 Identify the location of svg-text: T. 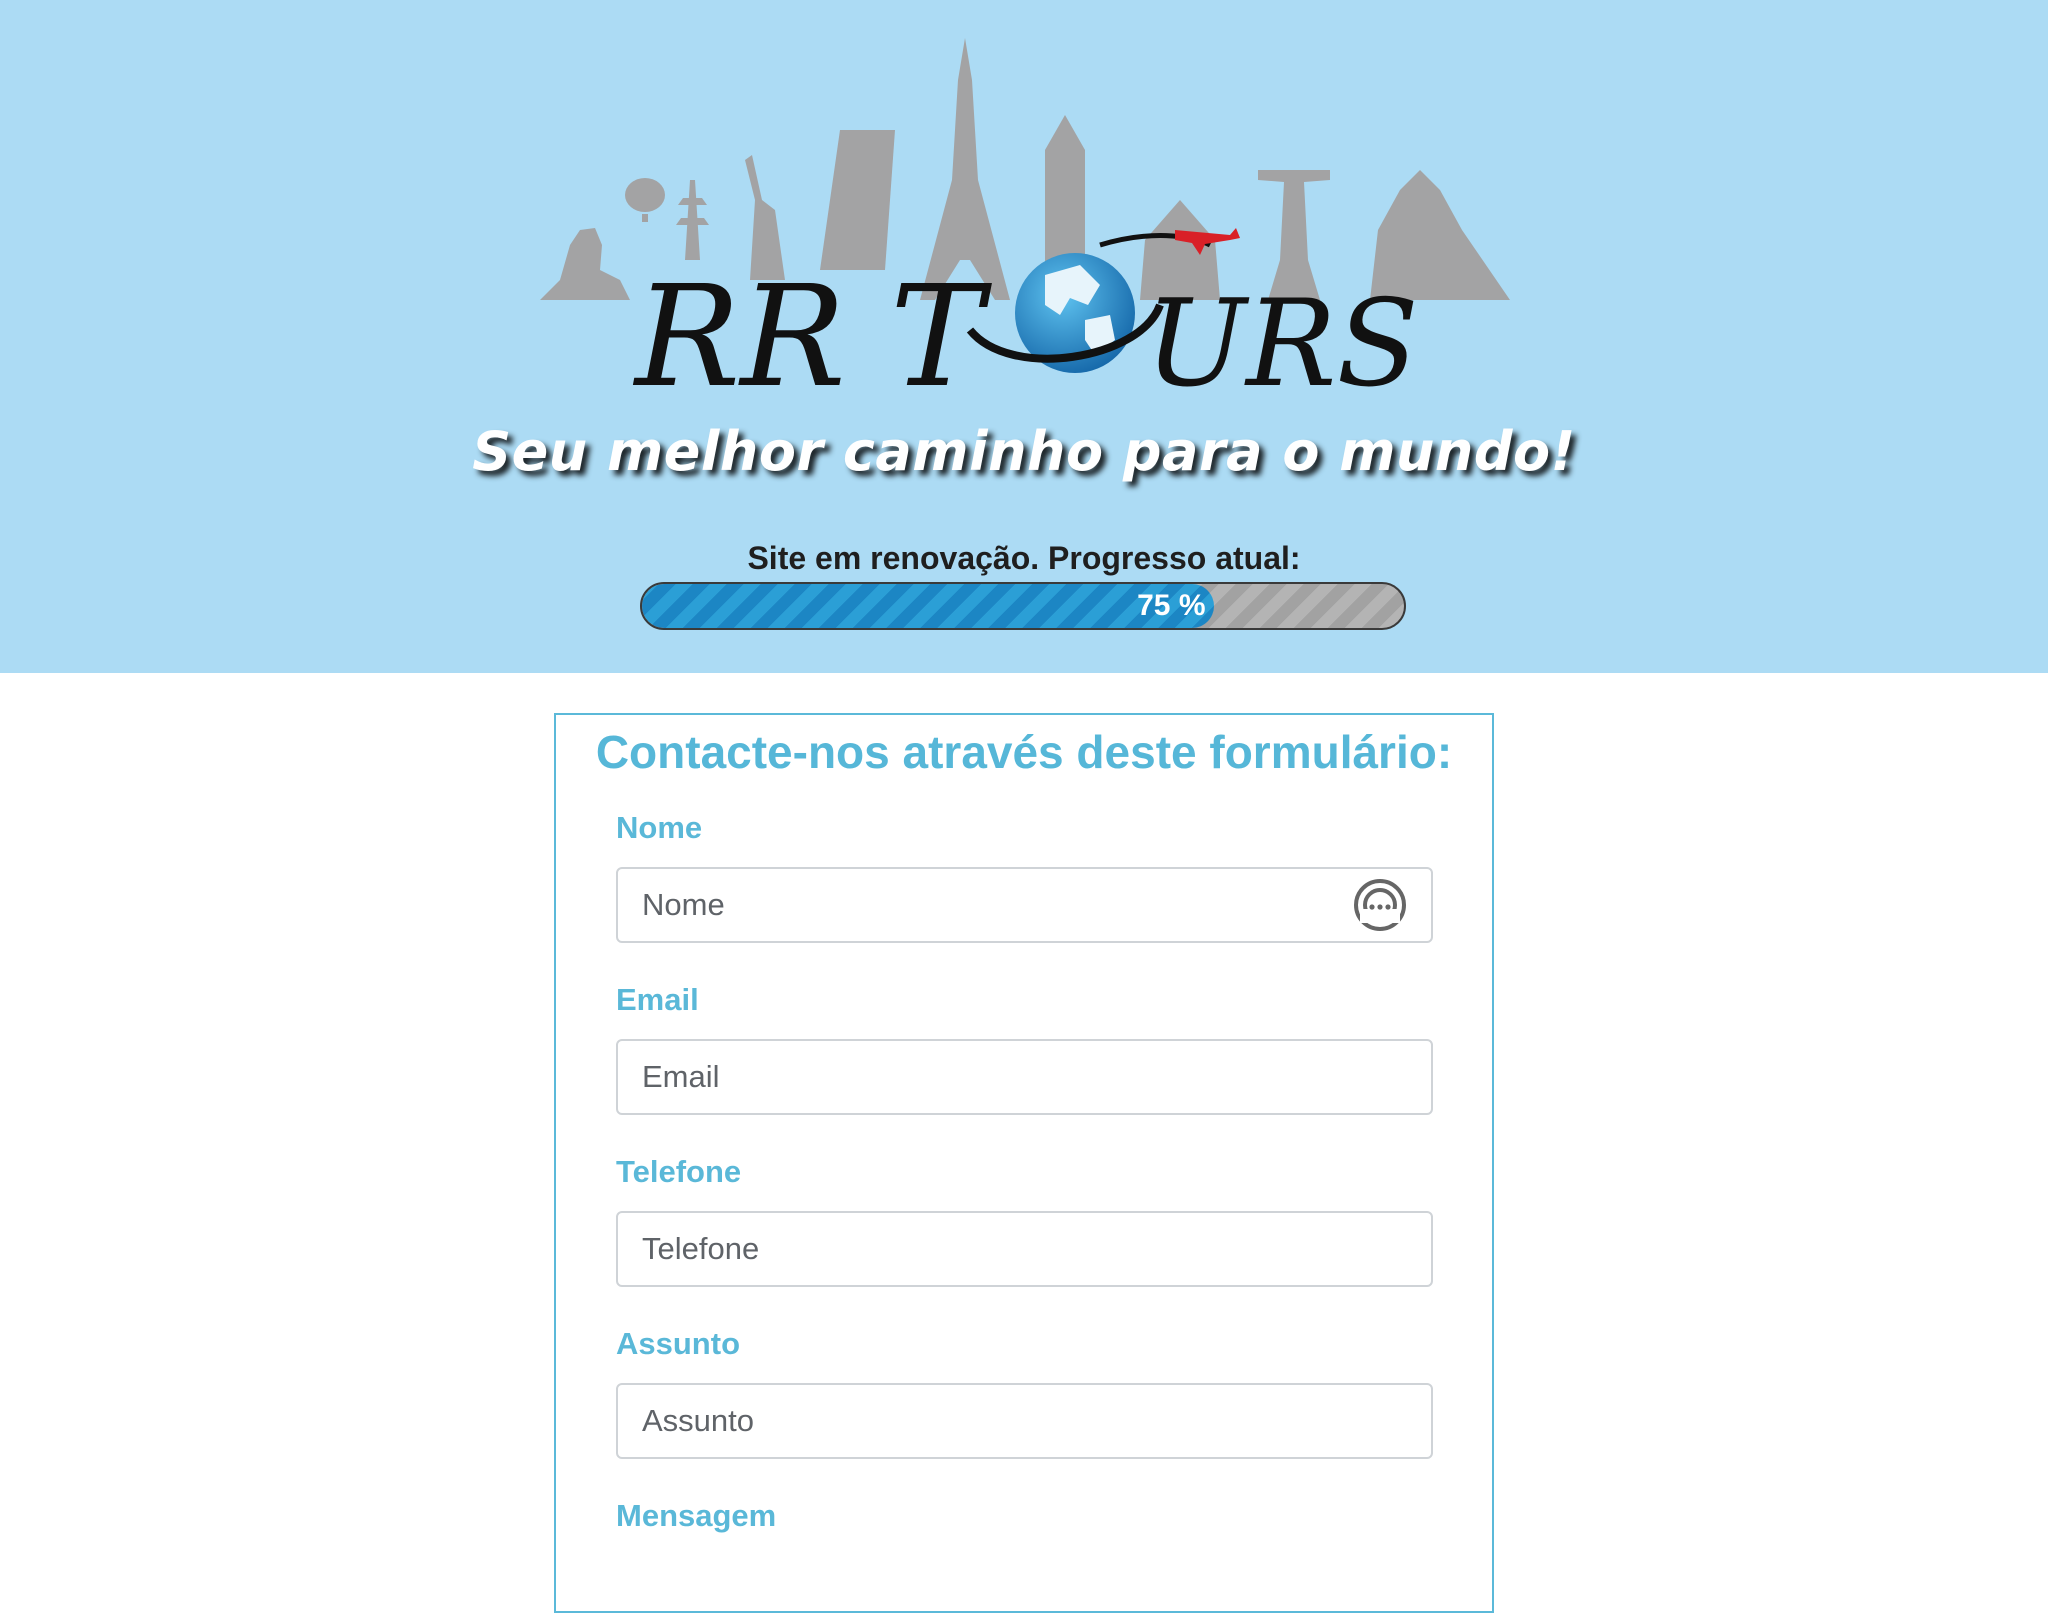
(941, 333).